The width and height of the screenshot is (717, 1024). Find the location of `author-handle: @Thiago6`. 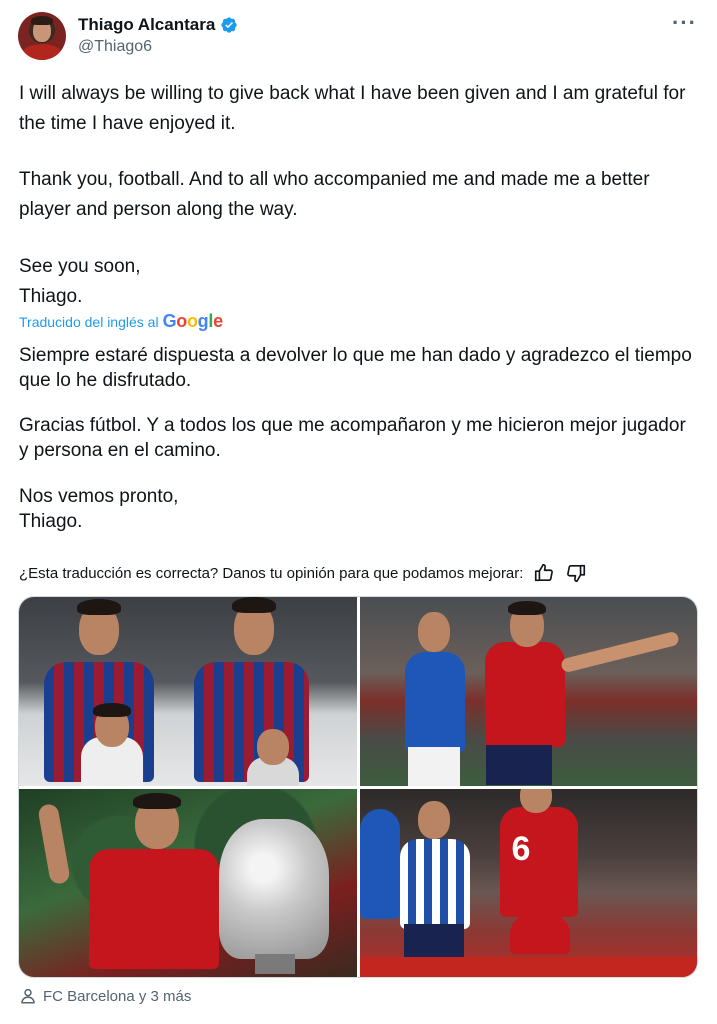

author-handle: @Thiago6 is located at coordinates (115, 47).